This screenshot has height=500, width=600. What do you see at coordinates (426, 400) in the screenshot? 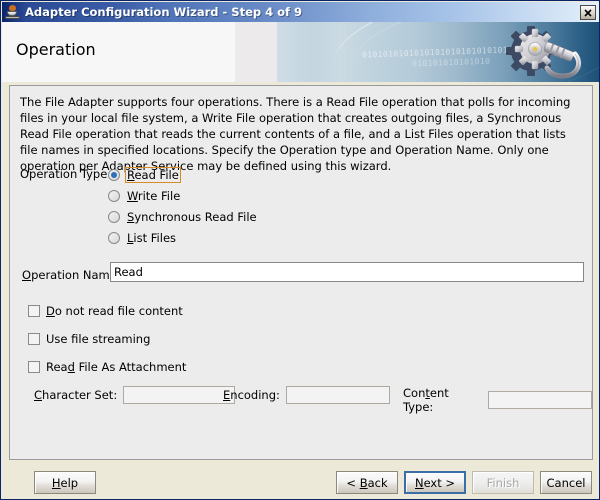
I see `content-type-label: Content Type:` at bounding box center [426, 400].